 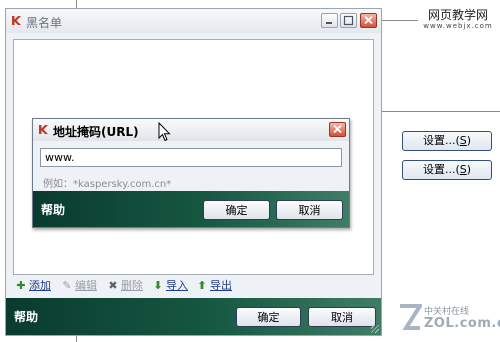 What do you see at coordinates (191, 209) in the screenshot?
I see `dialog-footer: 帮助 确定 取消` at bounding box center [191, 209].